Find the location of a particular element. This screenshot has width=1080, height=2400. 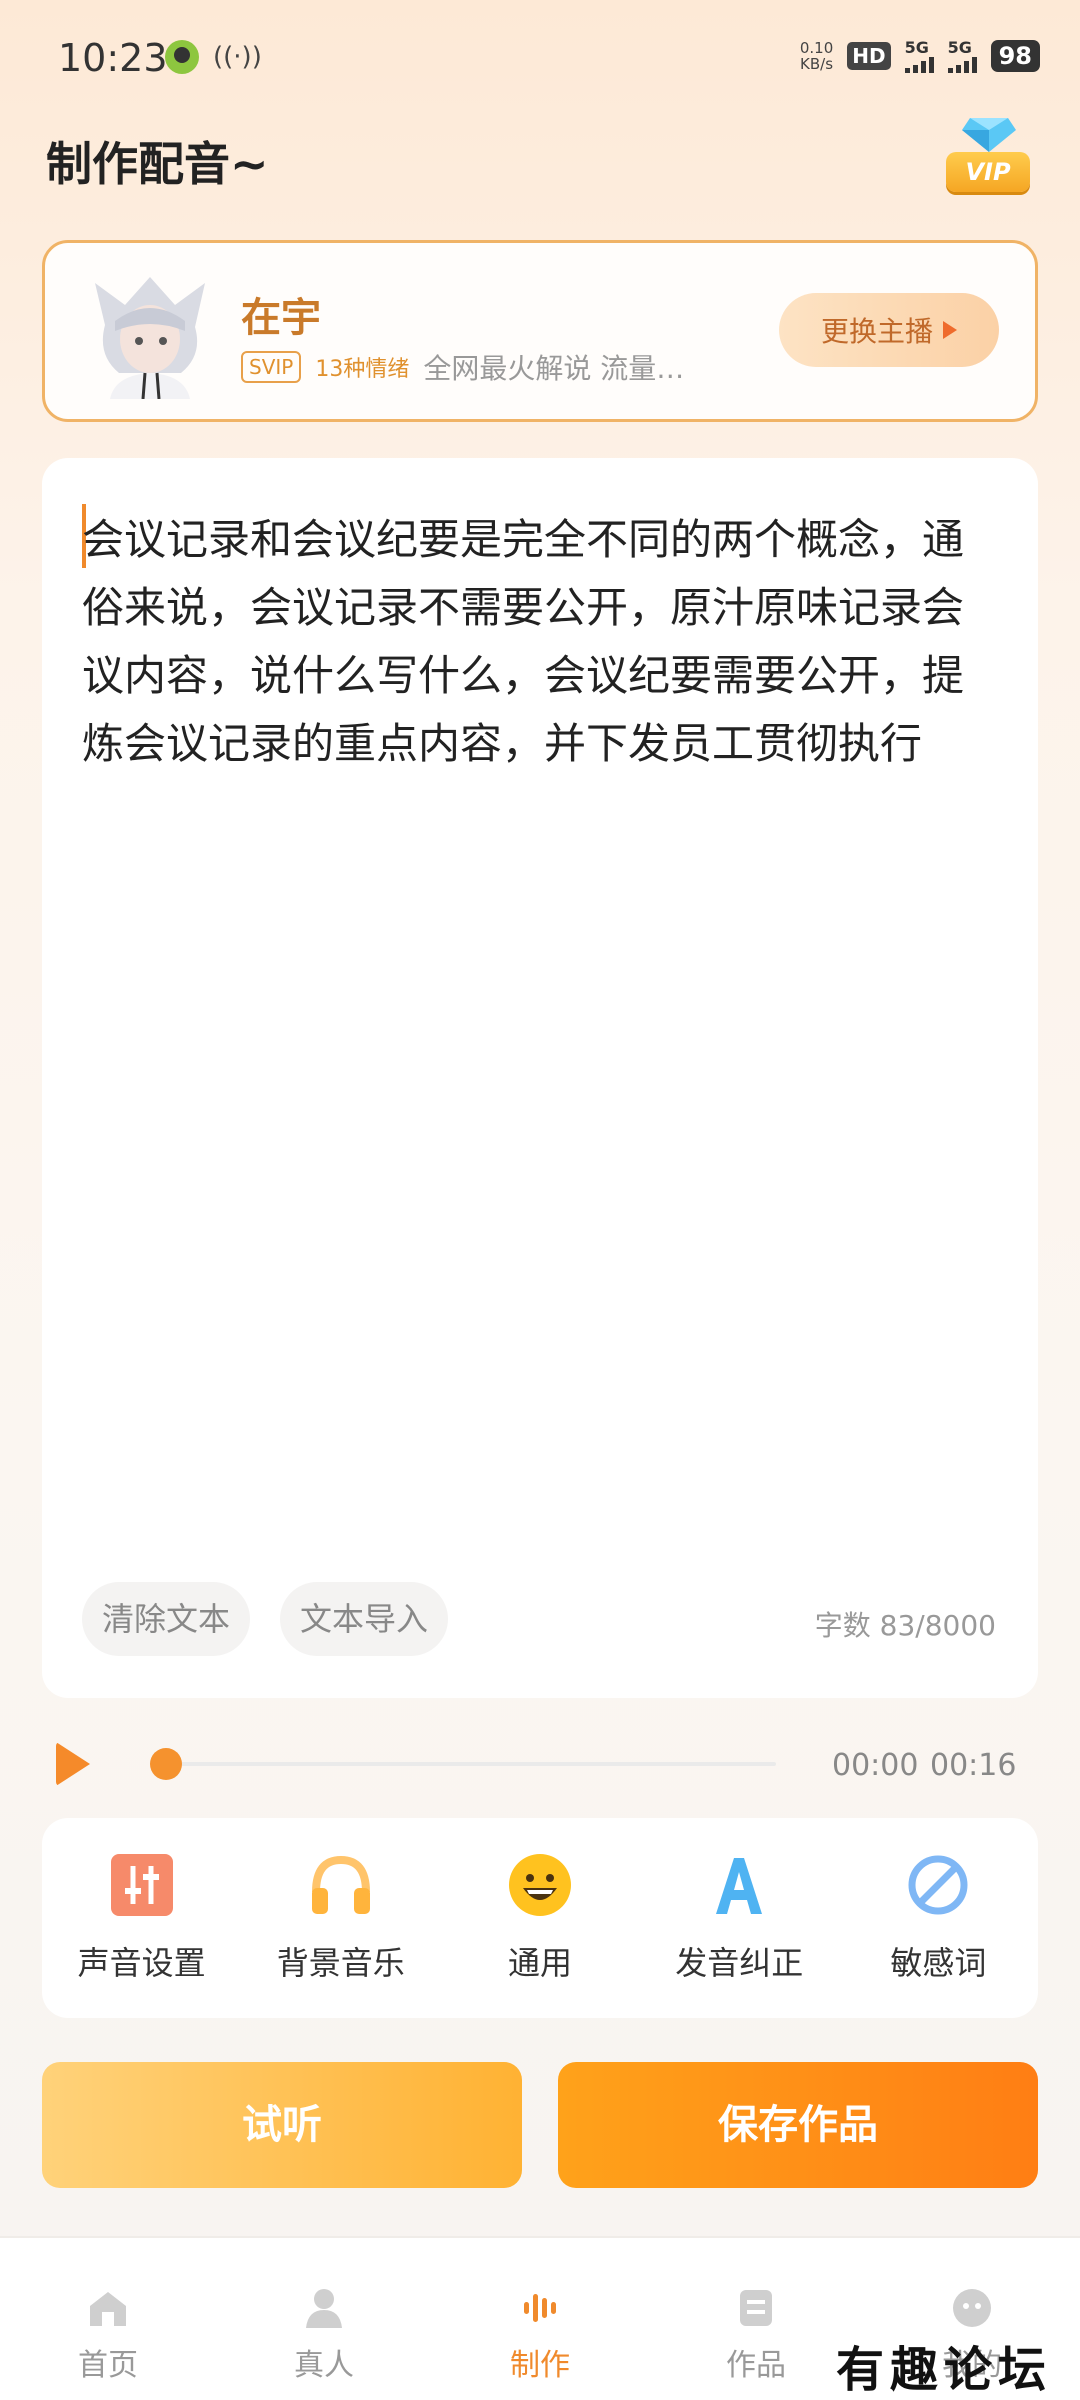

emotion-tag: 13种情绪 is located at coordinates (362, 369).